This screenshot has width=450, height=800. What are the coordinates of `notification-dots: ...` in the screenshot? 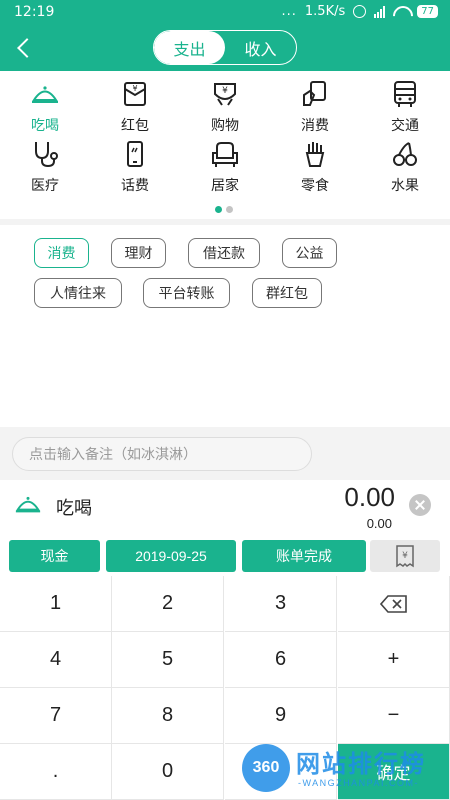 It's located at (289, 11).